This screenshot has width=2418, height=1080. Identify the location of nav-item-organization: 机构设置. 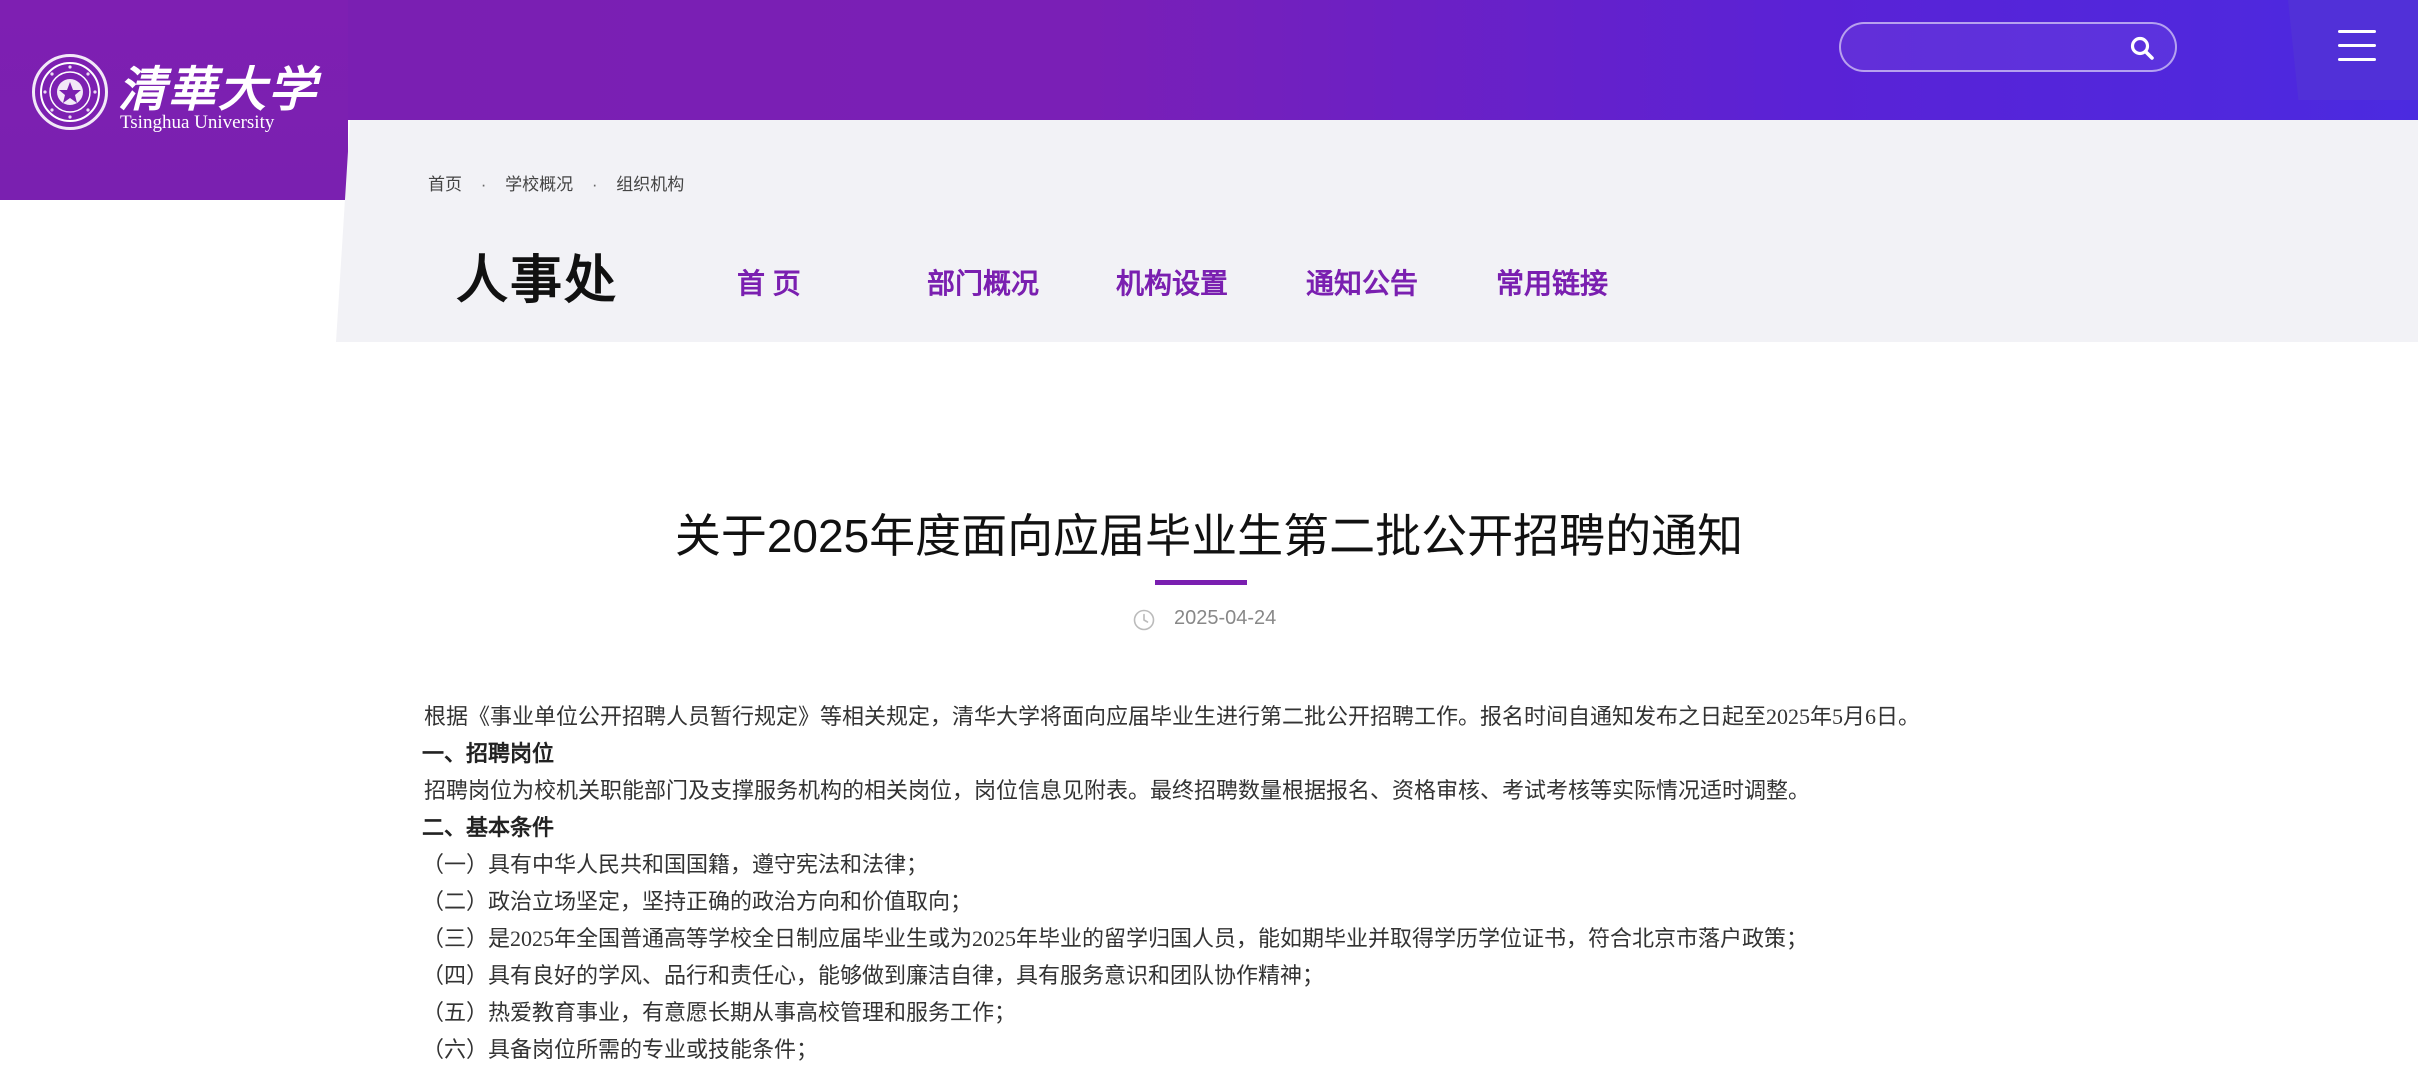
(1172, 282).